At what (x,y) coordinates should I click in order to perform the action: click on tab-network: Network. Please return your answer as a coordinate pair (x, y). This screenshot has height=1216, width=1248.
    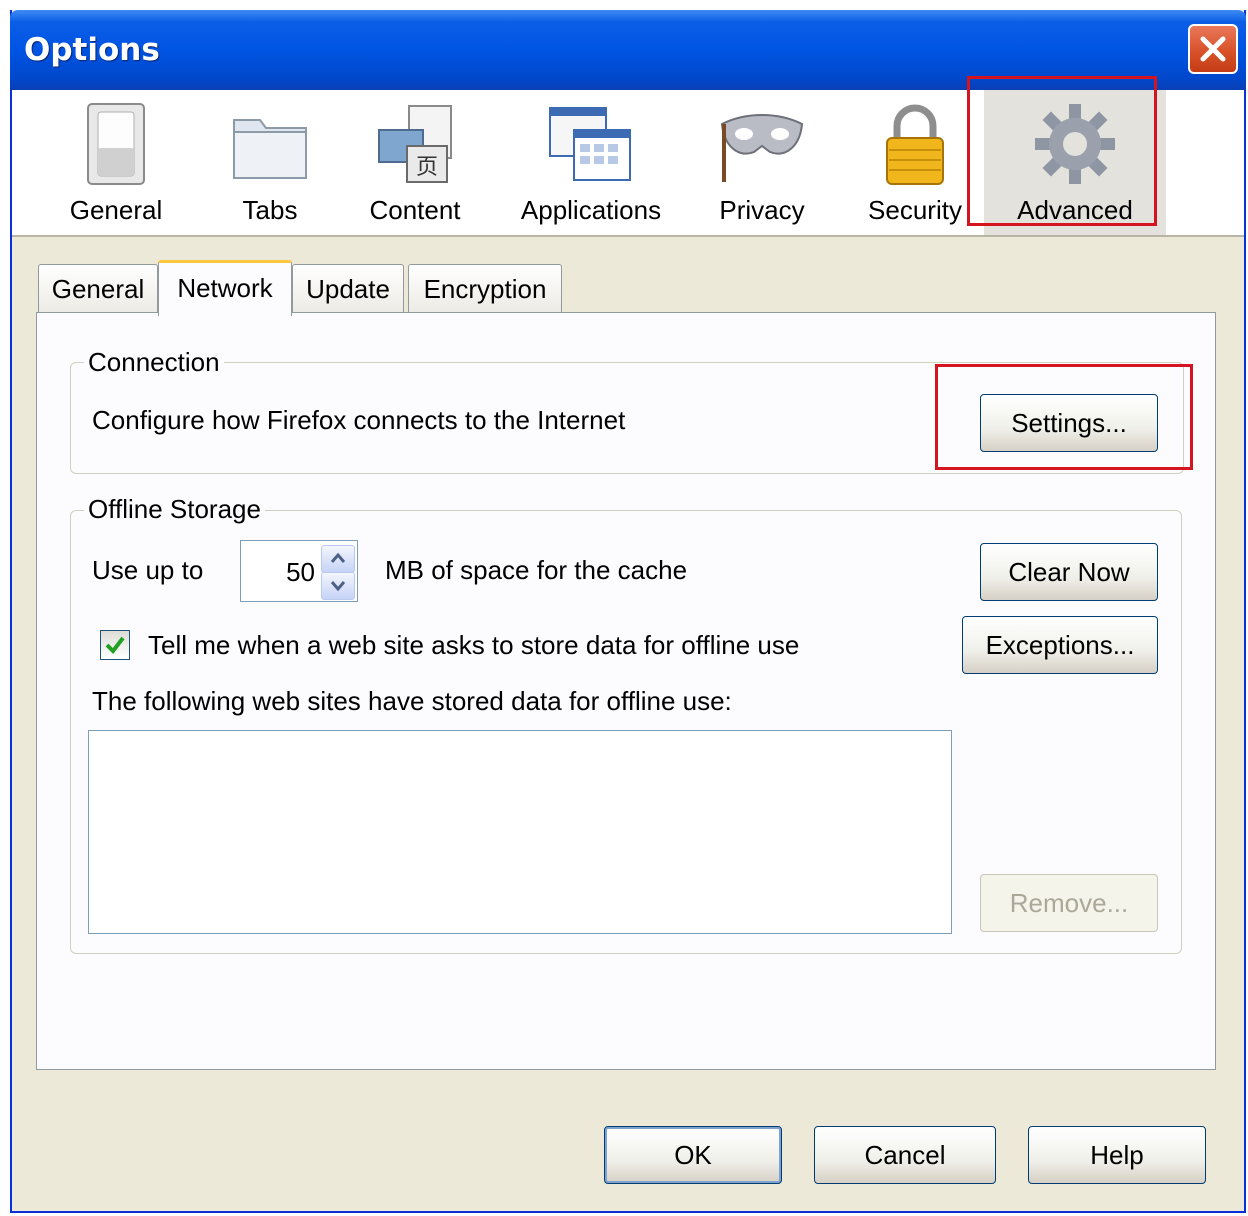
    Looking at the image, I should click on (225, 288).